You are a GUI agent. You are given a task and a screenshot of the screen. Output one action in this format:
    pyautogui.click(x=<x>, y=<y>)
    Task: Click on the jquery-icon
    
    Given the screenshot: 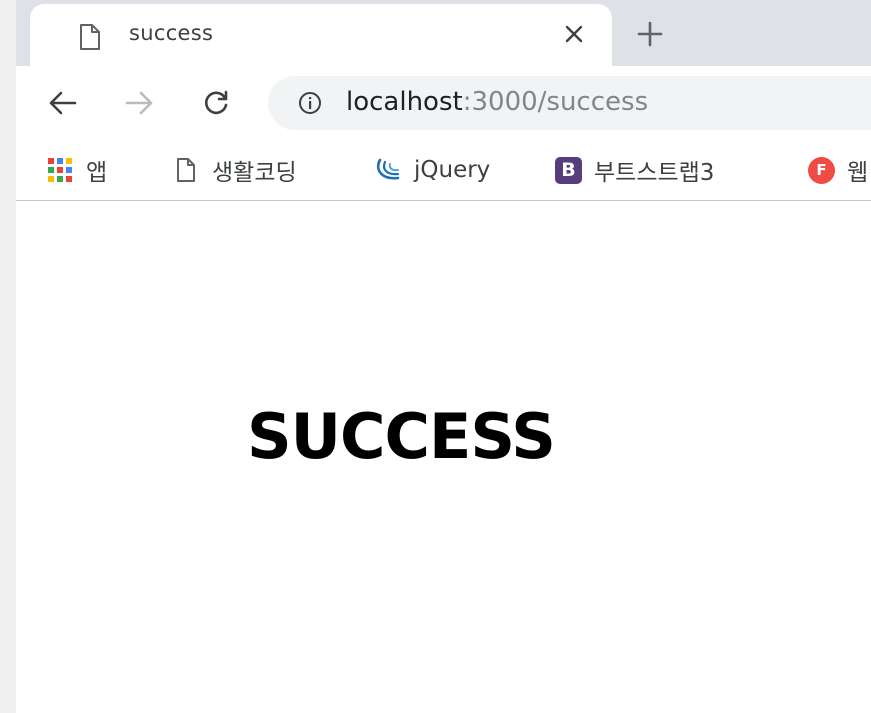 What is the action you would take?
    pyautogui.click(x=388, y=169)
    